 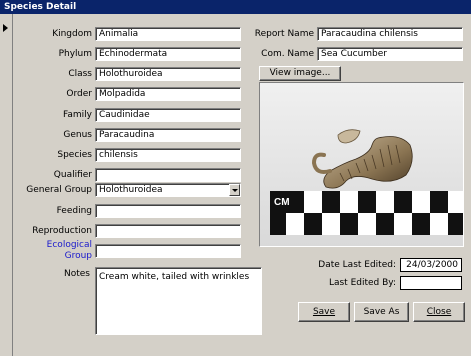 I want to click on order-label: Order, so click(x=79, y=94).